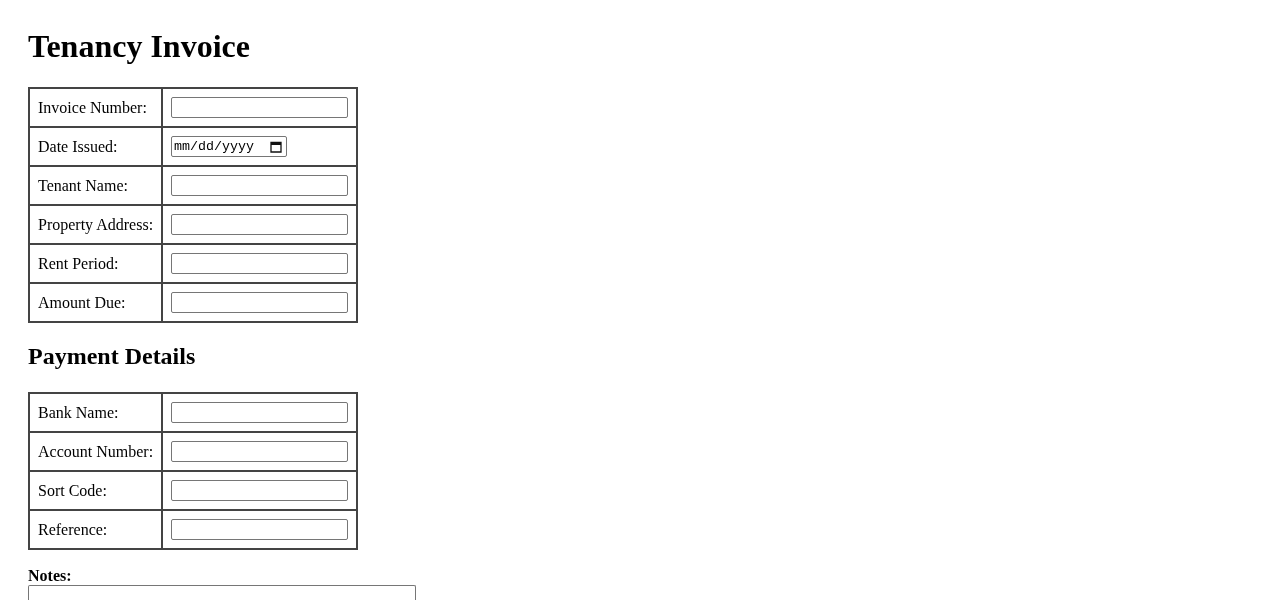 The width and height of the screenshot is (1278, 601). I want to click on calendar-icon, so click(276, 146).